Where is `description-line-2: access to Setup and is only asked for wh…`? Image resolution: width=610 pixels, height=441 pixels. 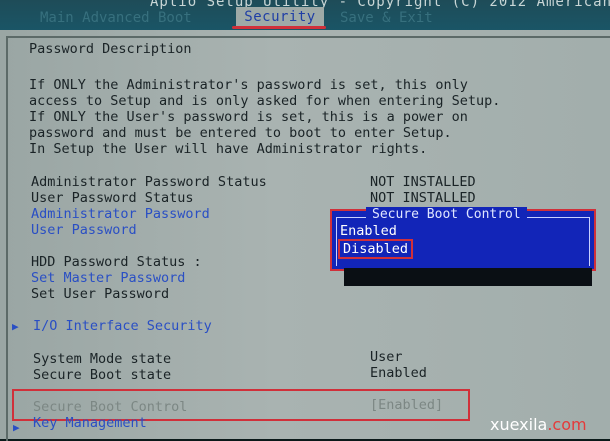
description-line-2: access to Setup and is only asked for wh… is located at coordinates (265, 101).